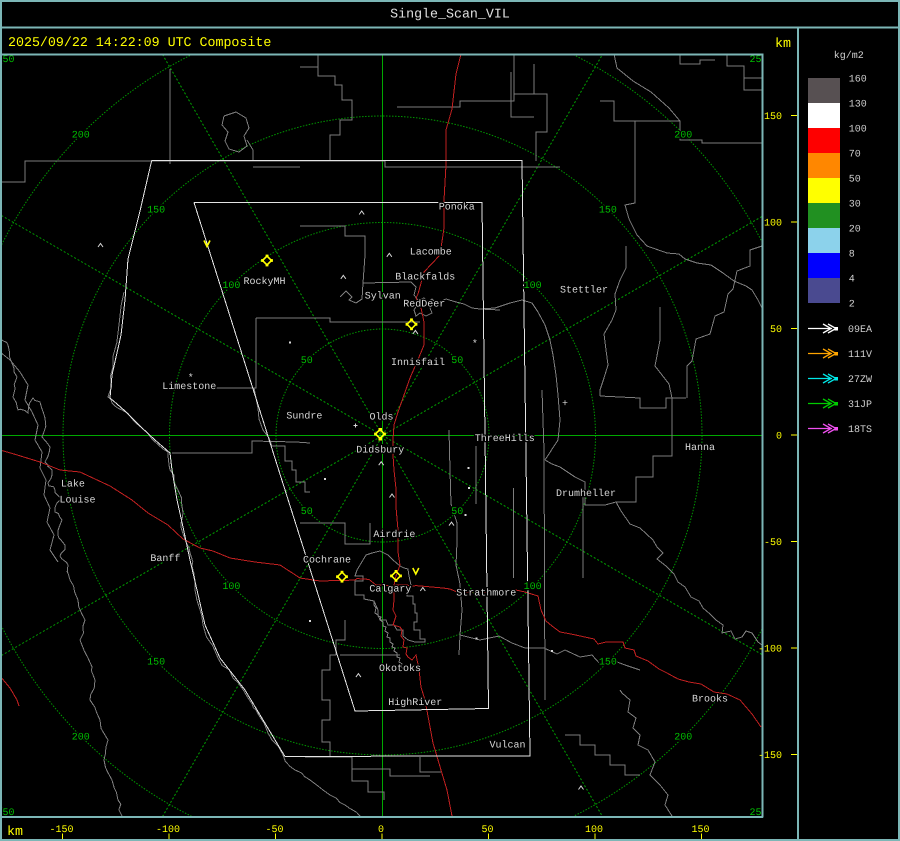  Describe the element at coordinates (415, 703) in the screenshot. I see `svg-text: HighRiver` at that location.